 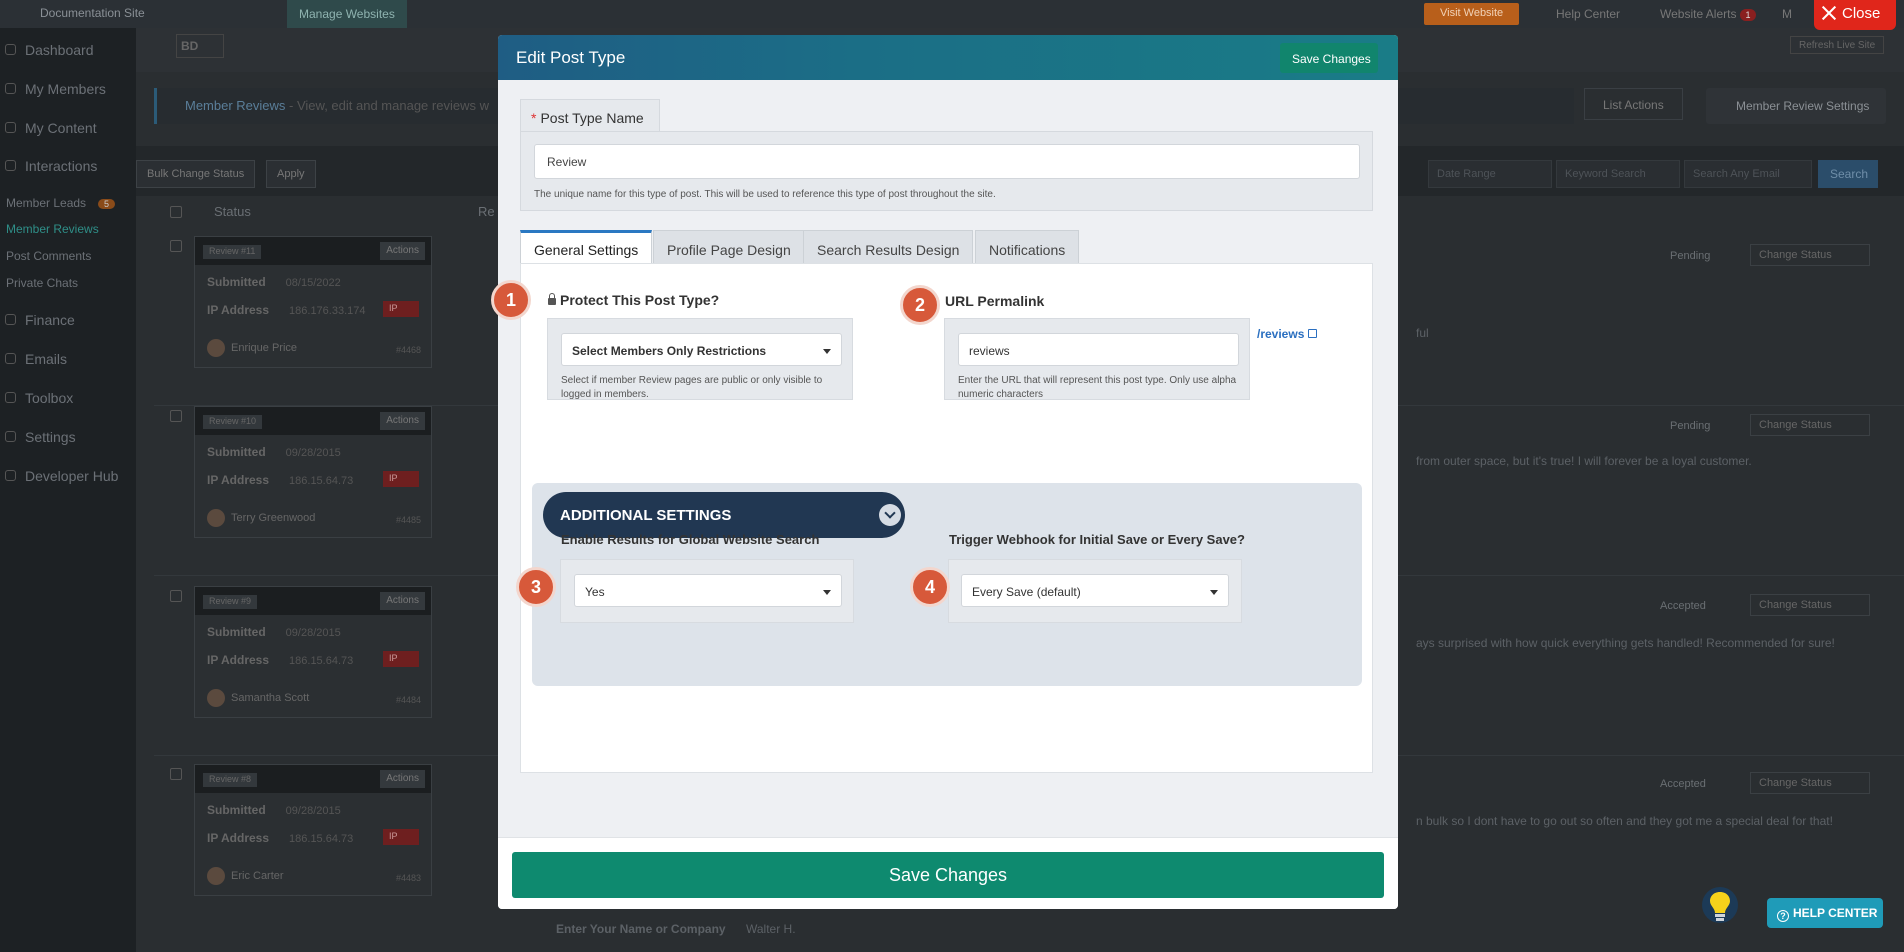 What do you see at coordinates (408, 700) in the screenshot?
I see `member-number: #4484` at bounding box center [408, 700].